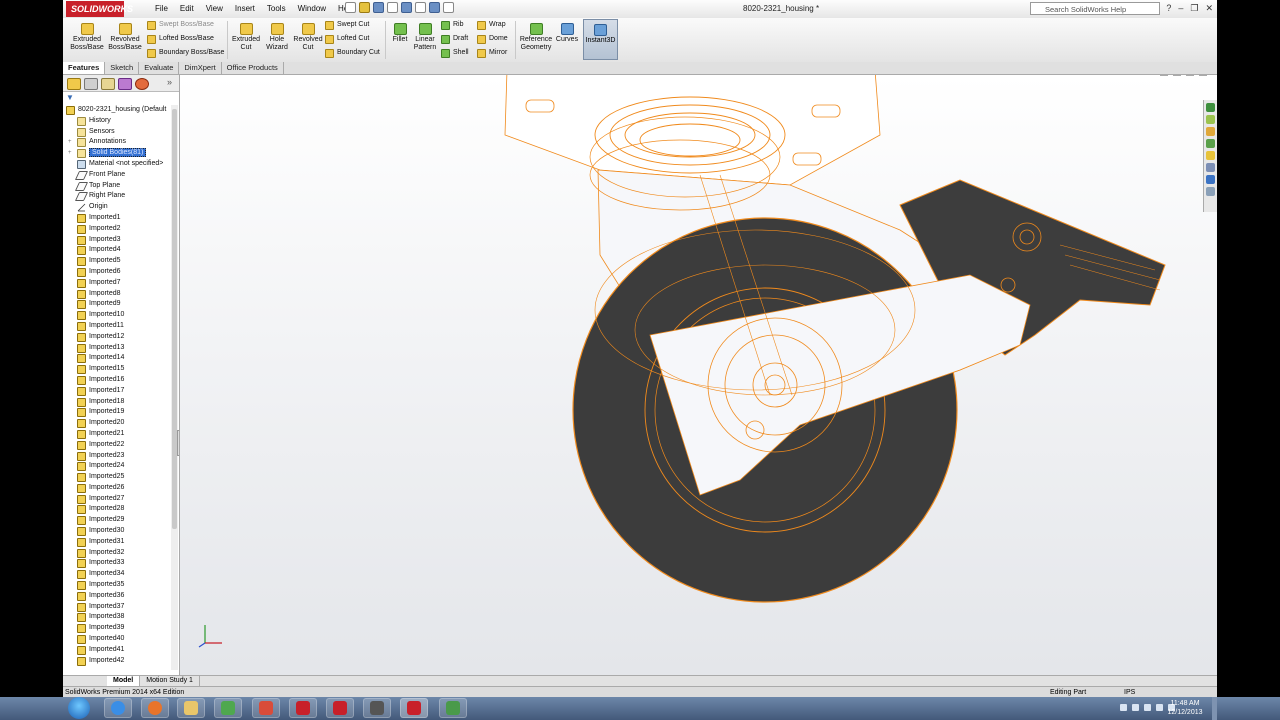  What do you see at coordinates (159, 68) in the screenshot?
I see `tab-evaluate: Evaluate` at bounding box center [159, 68].